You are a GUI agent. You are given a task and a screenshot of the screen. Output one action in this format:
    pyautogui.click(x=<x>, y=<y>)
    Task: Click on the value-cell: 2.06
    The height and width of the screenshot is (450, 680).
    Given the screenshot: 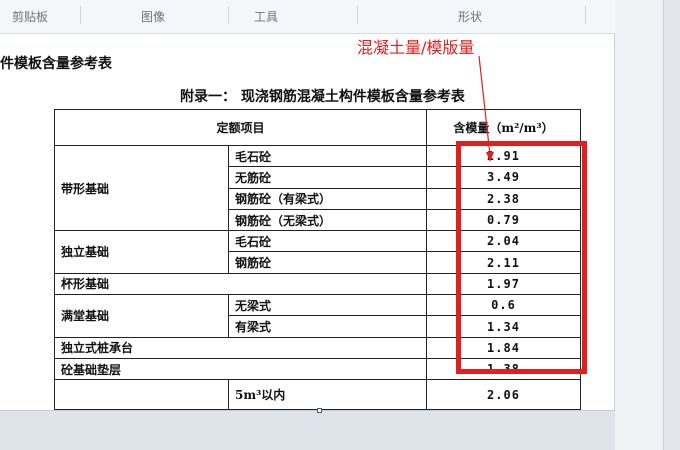 What is the action you would take?
    pyautogui.click(x=503, y=394)
    